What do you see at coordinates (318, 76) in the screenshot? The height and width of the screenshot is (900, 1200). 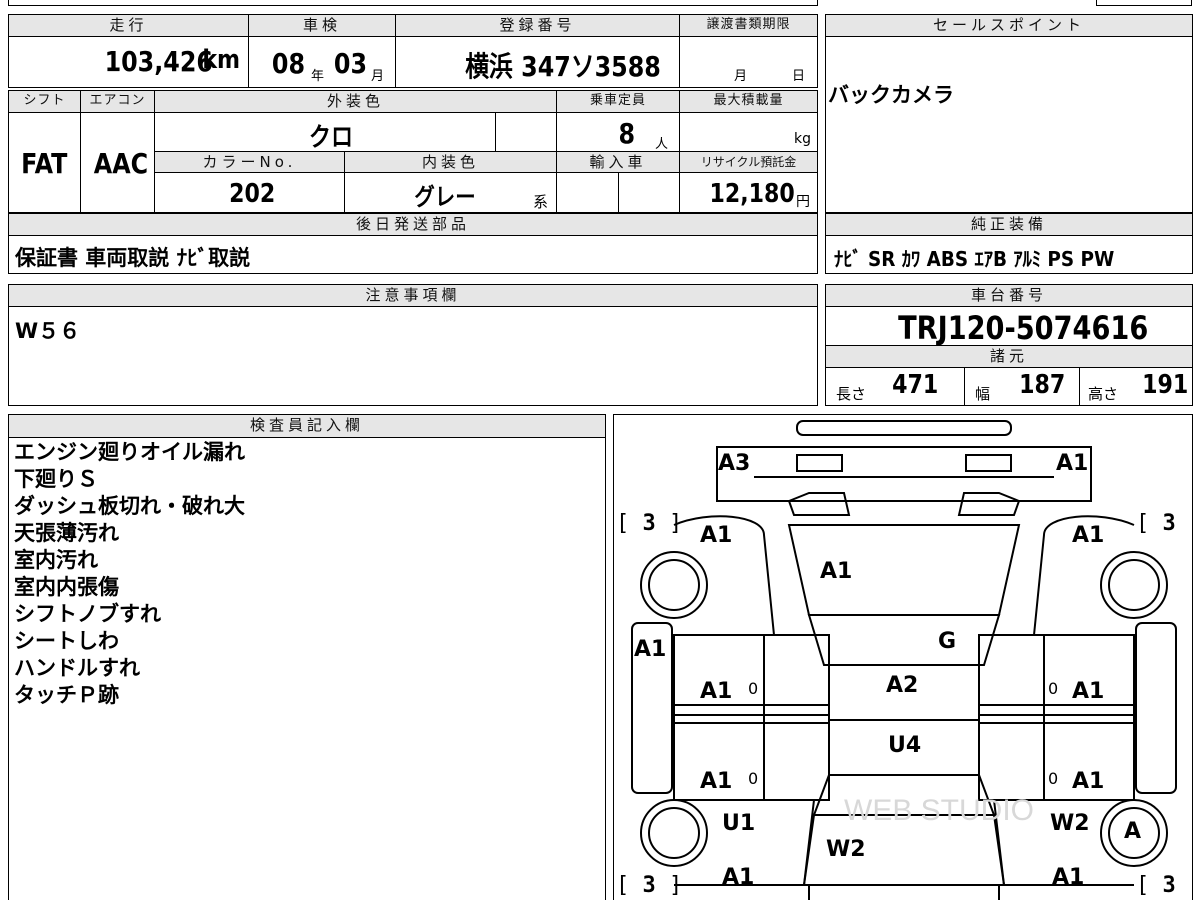 I see `shaken-year-unit: 年` at bounding box center [318, 76].